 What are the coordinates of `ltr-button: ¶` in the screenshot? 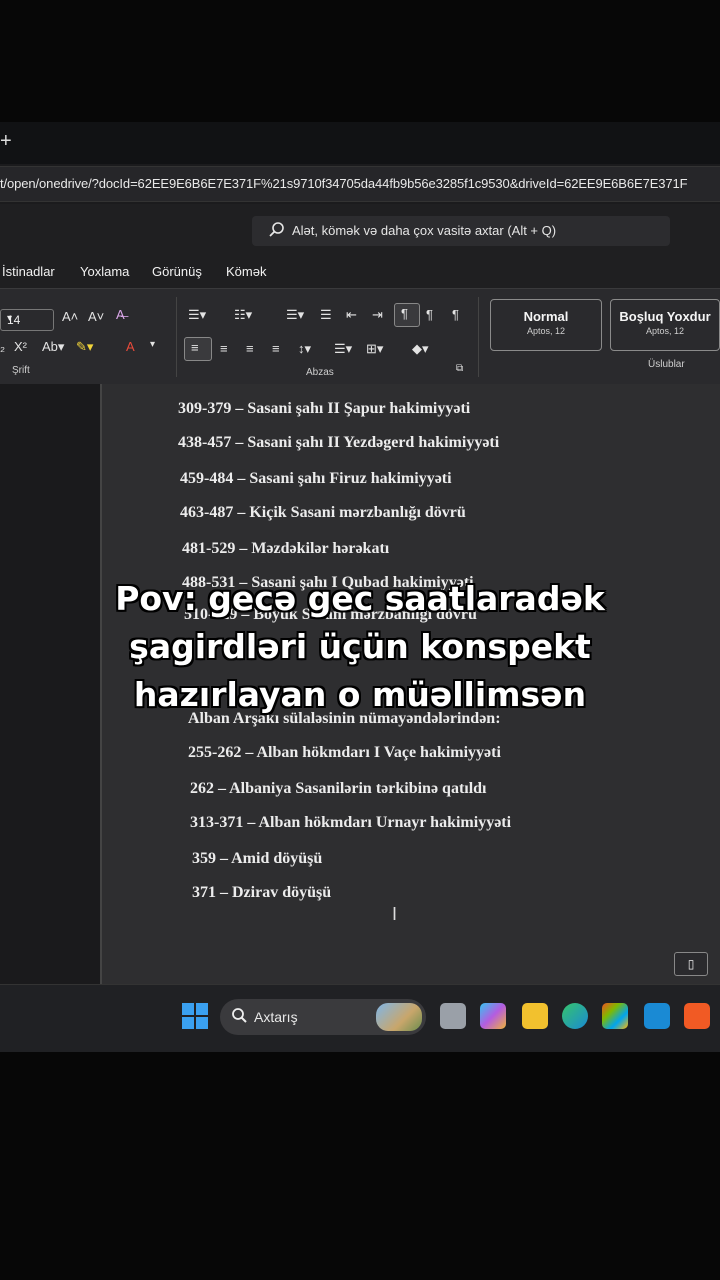 It's located at (407, 315).